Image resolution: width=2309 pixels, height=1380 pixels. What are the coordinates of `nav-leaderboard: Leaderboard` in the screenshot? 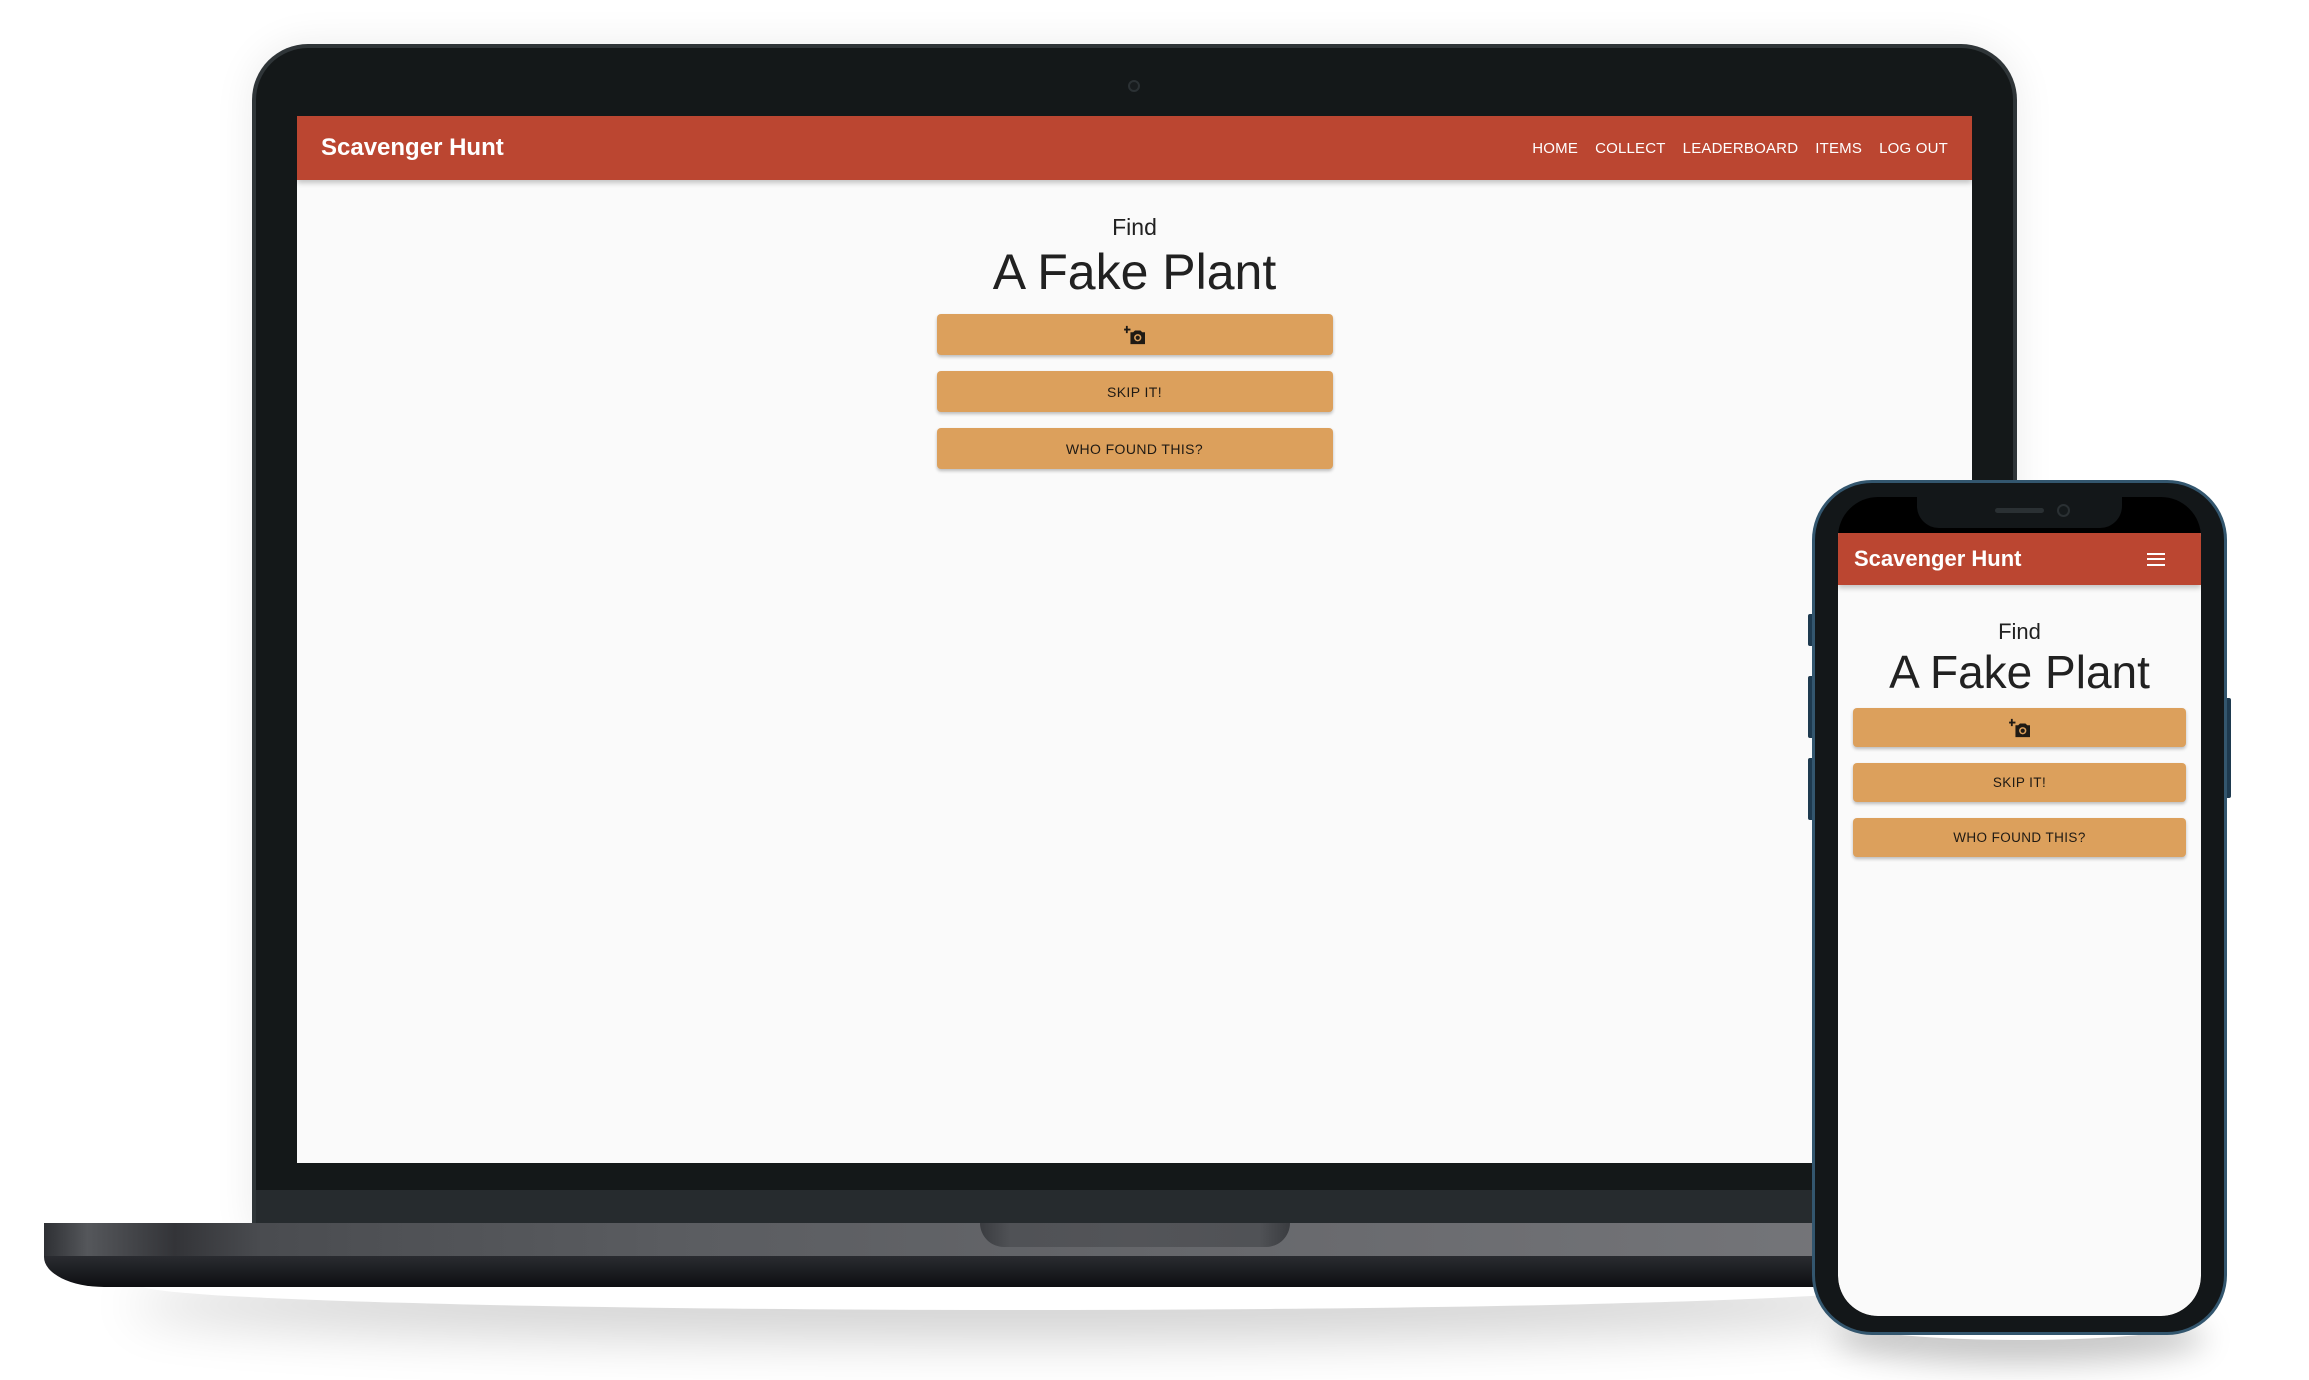 It's located at (1741, 148).